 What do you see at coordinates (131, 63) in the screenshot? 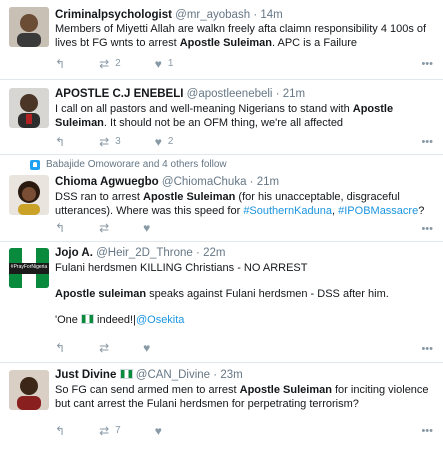
I see `tweet-actions: ↰ ⇄ 2 ♥ 1` at bounding box center [131, 63].